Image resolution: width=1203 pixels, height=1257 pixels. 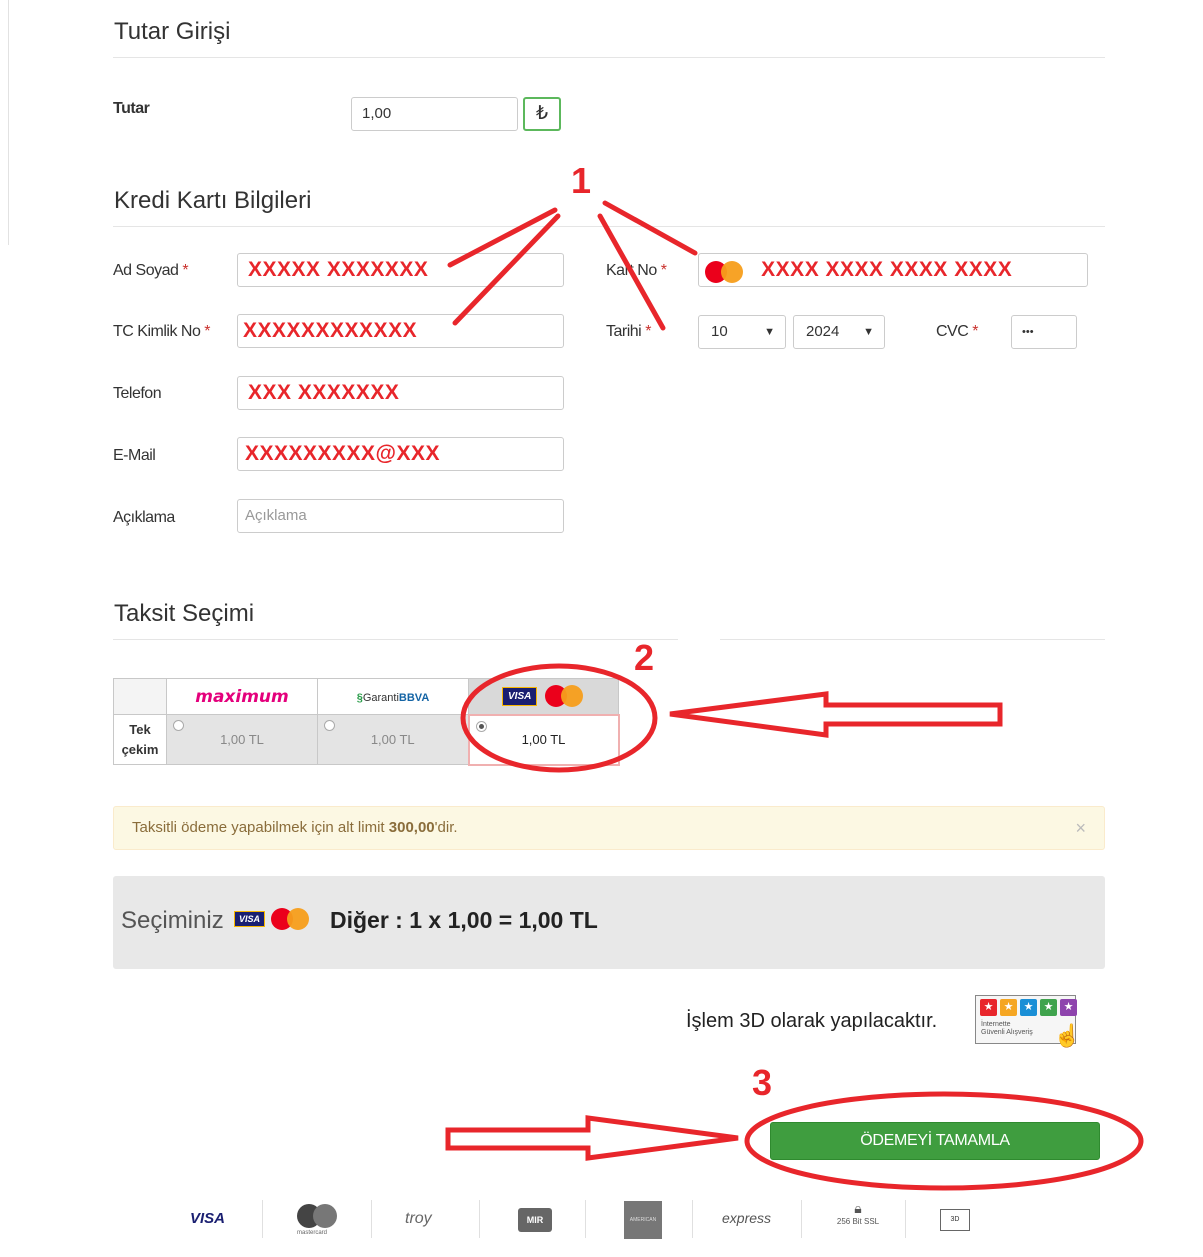 I want to click on hand-pointer-icon: ☝, so click(x=1067, y=1035).